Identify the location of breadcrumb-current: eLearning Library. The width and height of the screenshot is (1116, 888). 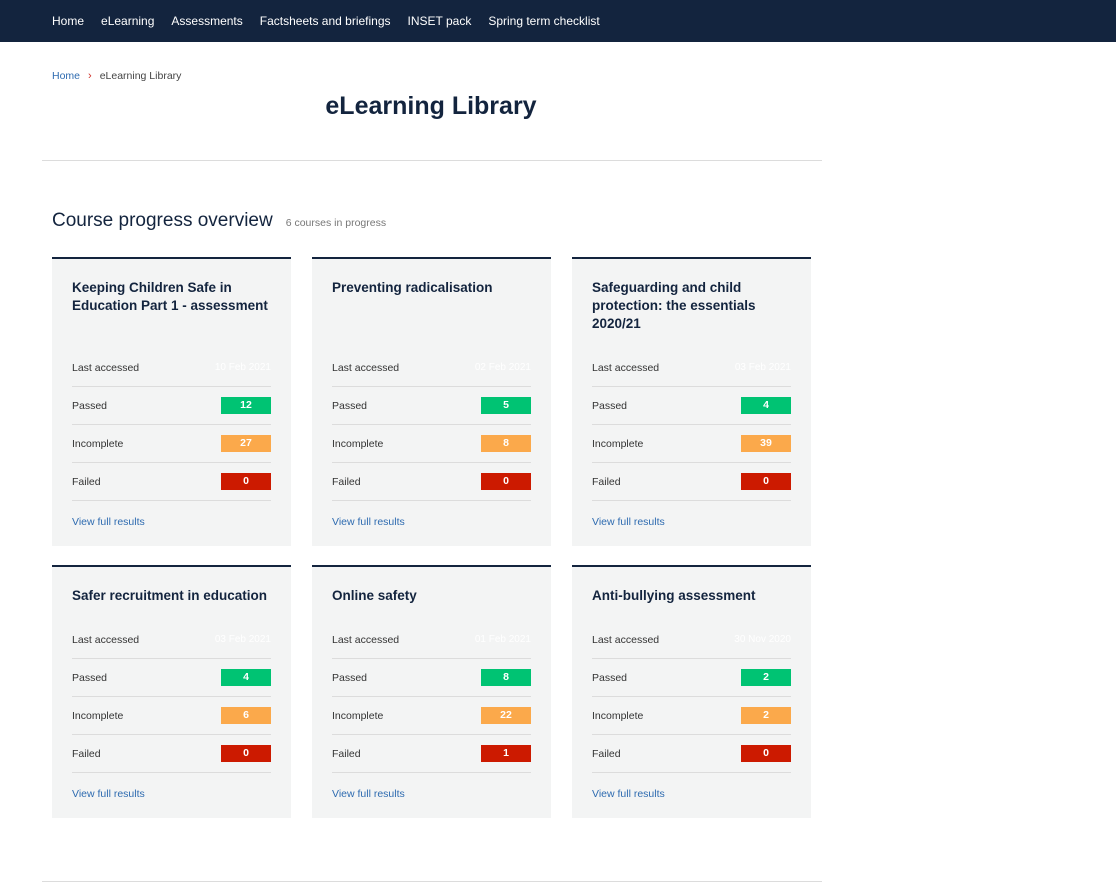
(140, 76).